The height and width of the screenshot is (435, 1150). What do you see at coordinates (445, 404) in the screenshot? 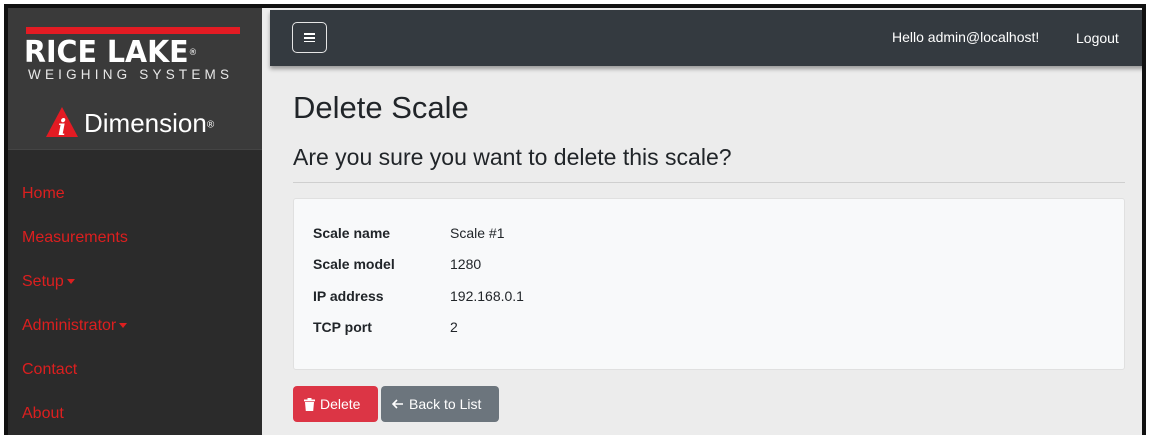
I see `back-button-label: Back to List` at bounding box center [445, 404].